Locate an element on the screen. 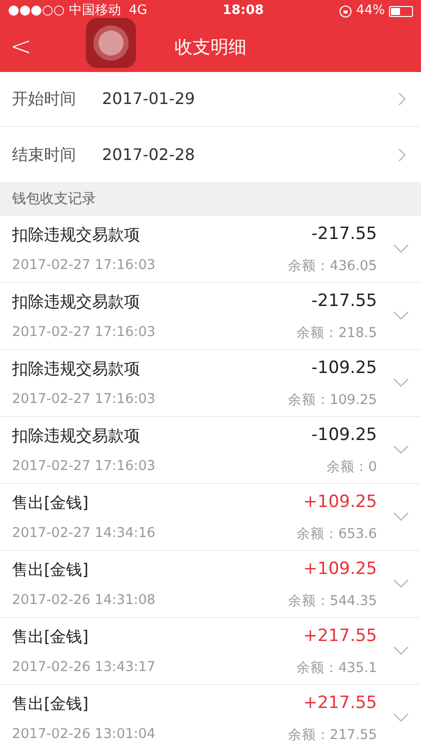 Image resolution: width=421 pixels, height=750 pixels. date-filter-row: 开始时间 2017-01-29 is located at coordinates (210, 99).